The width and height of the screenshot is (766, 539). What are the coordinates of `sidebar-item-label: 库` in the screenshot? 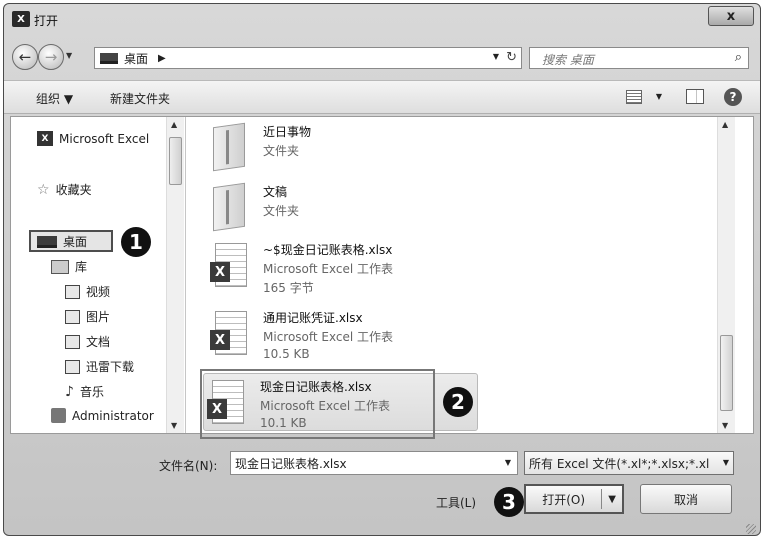 It's located at (81, 267).